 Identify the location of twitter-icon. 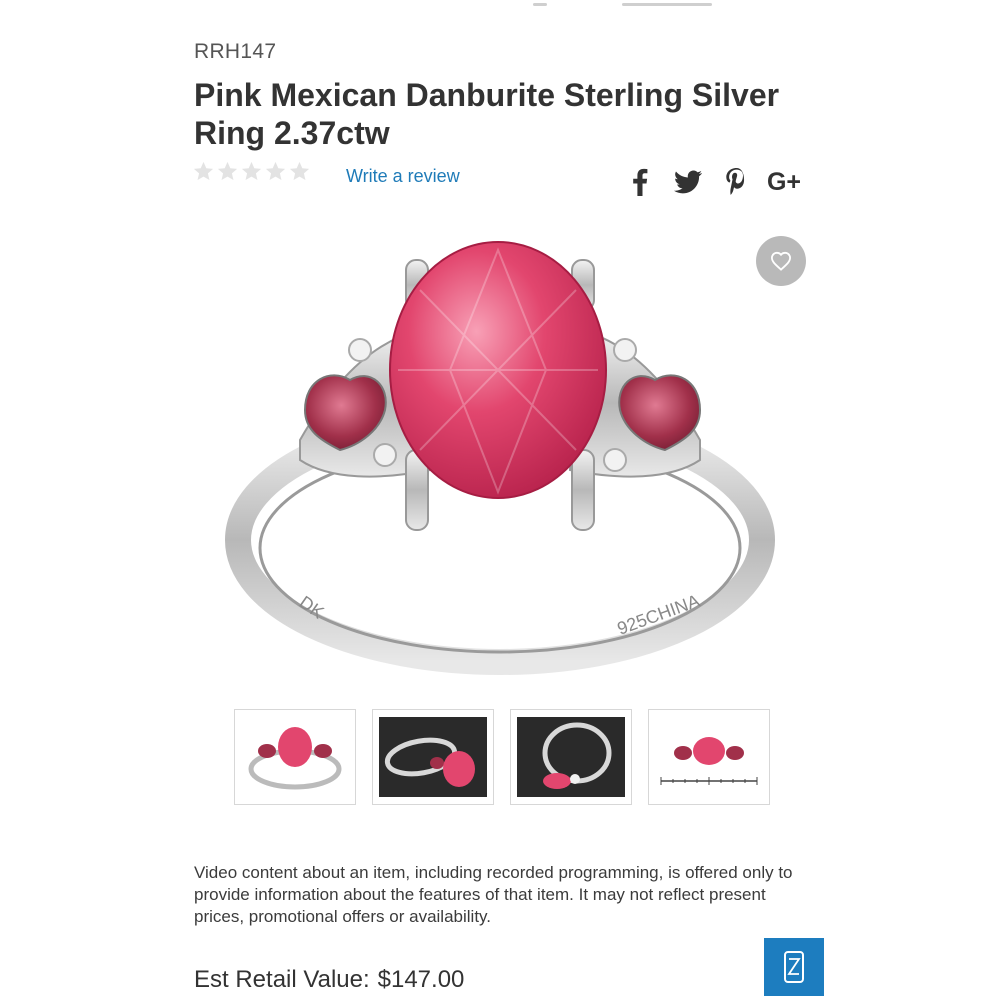
(688, 182).